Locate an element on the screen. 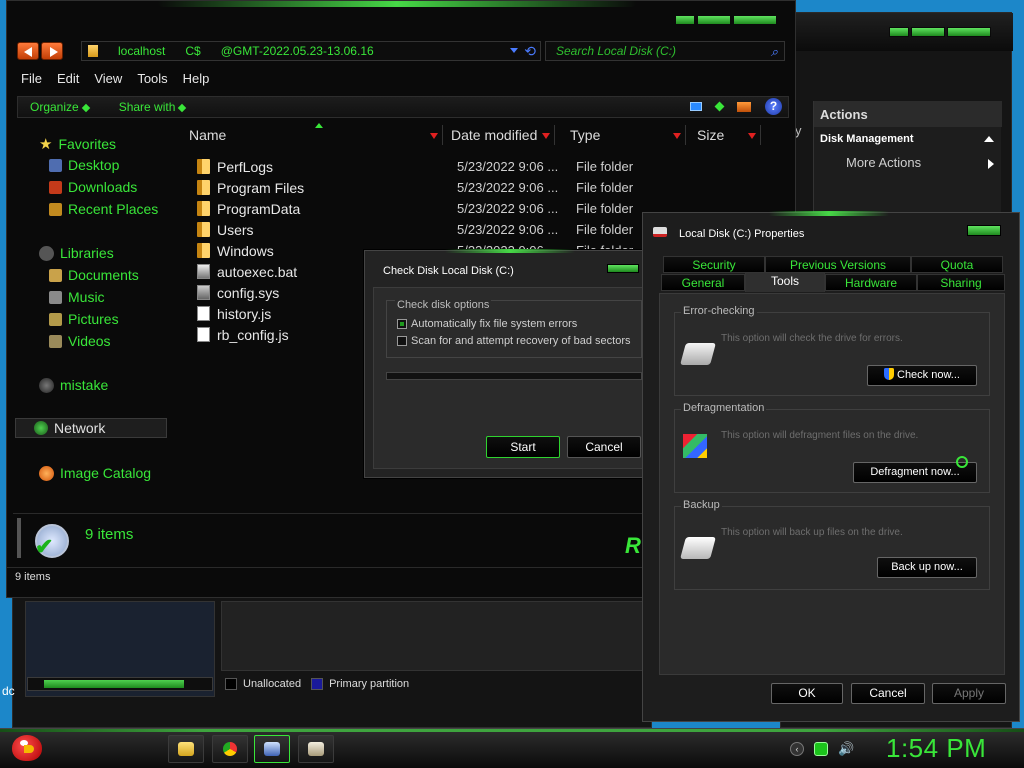 The width and height of the screenshot is (1024, 768). folder-icon is located at coordinates (186, 749).